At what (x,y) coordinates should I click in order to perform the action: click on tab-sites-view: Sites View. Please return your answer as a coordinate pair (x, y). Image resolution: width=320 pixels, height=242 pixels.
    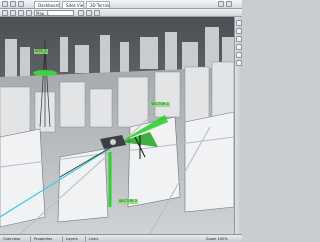
    Looking at the image, I should click on (73, 4).